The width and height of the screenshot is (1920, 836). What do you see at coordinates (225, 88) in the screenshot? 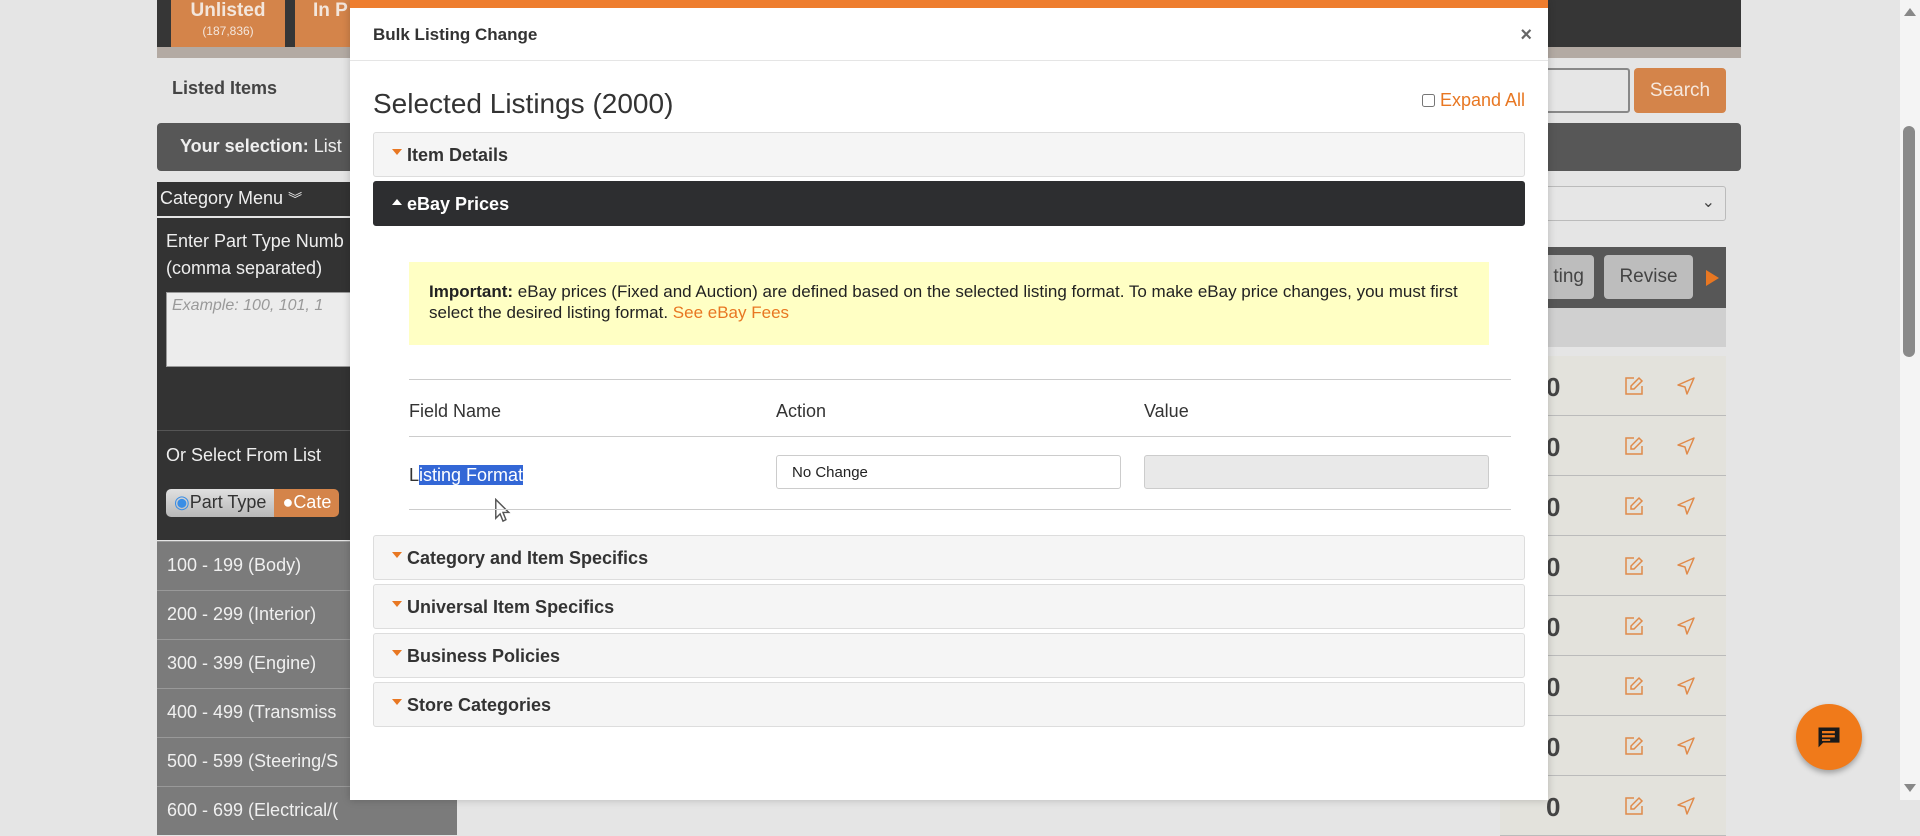
I see `listed-items-heading: Listed Items` at bounding box center [225, 88].